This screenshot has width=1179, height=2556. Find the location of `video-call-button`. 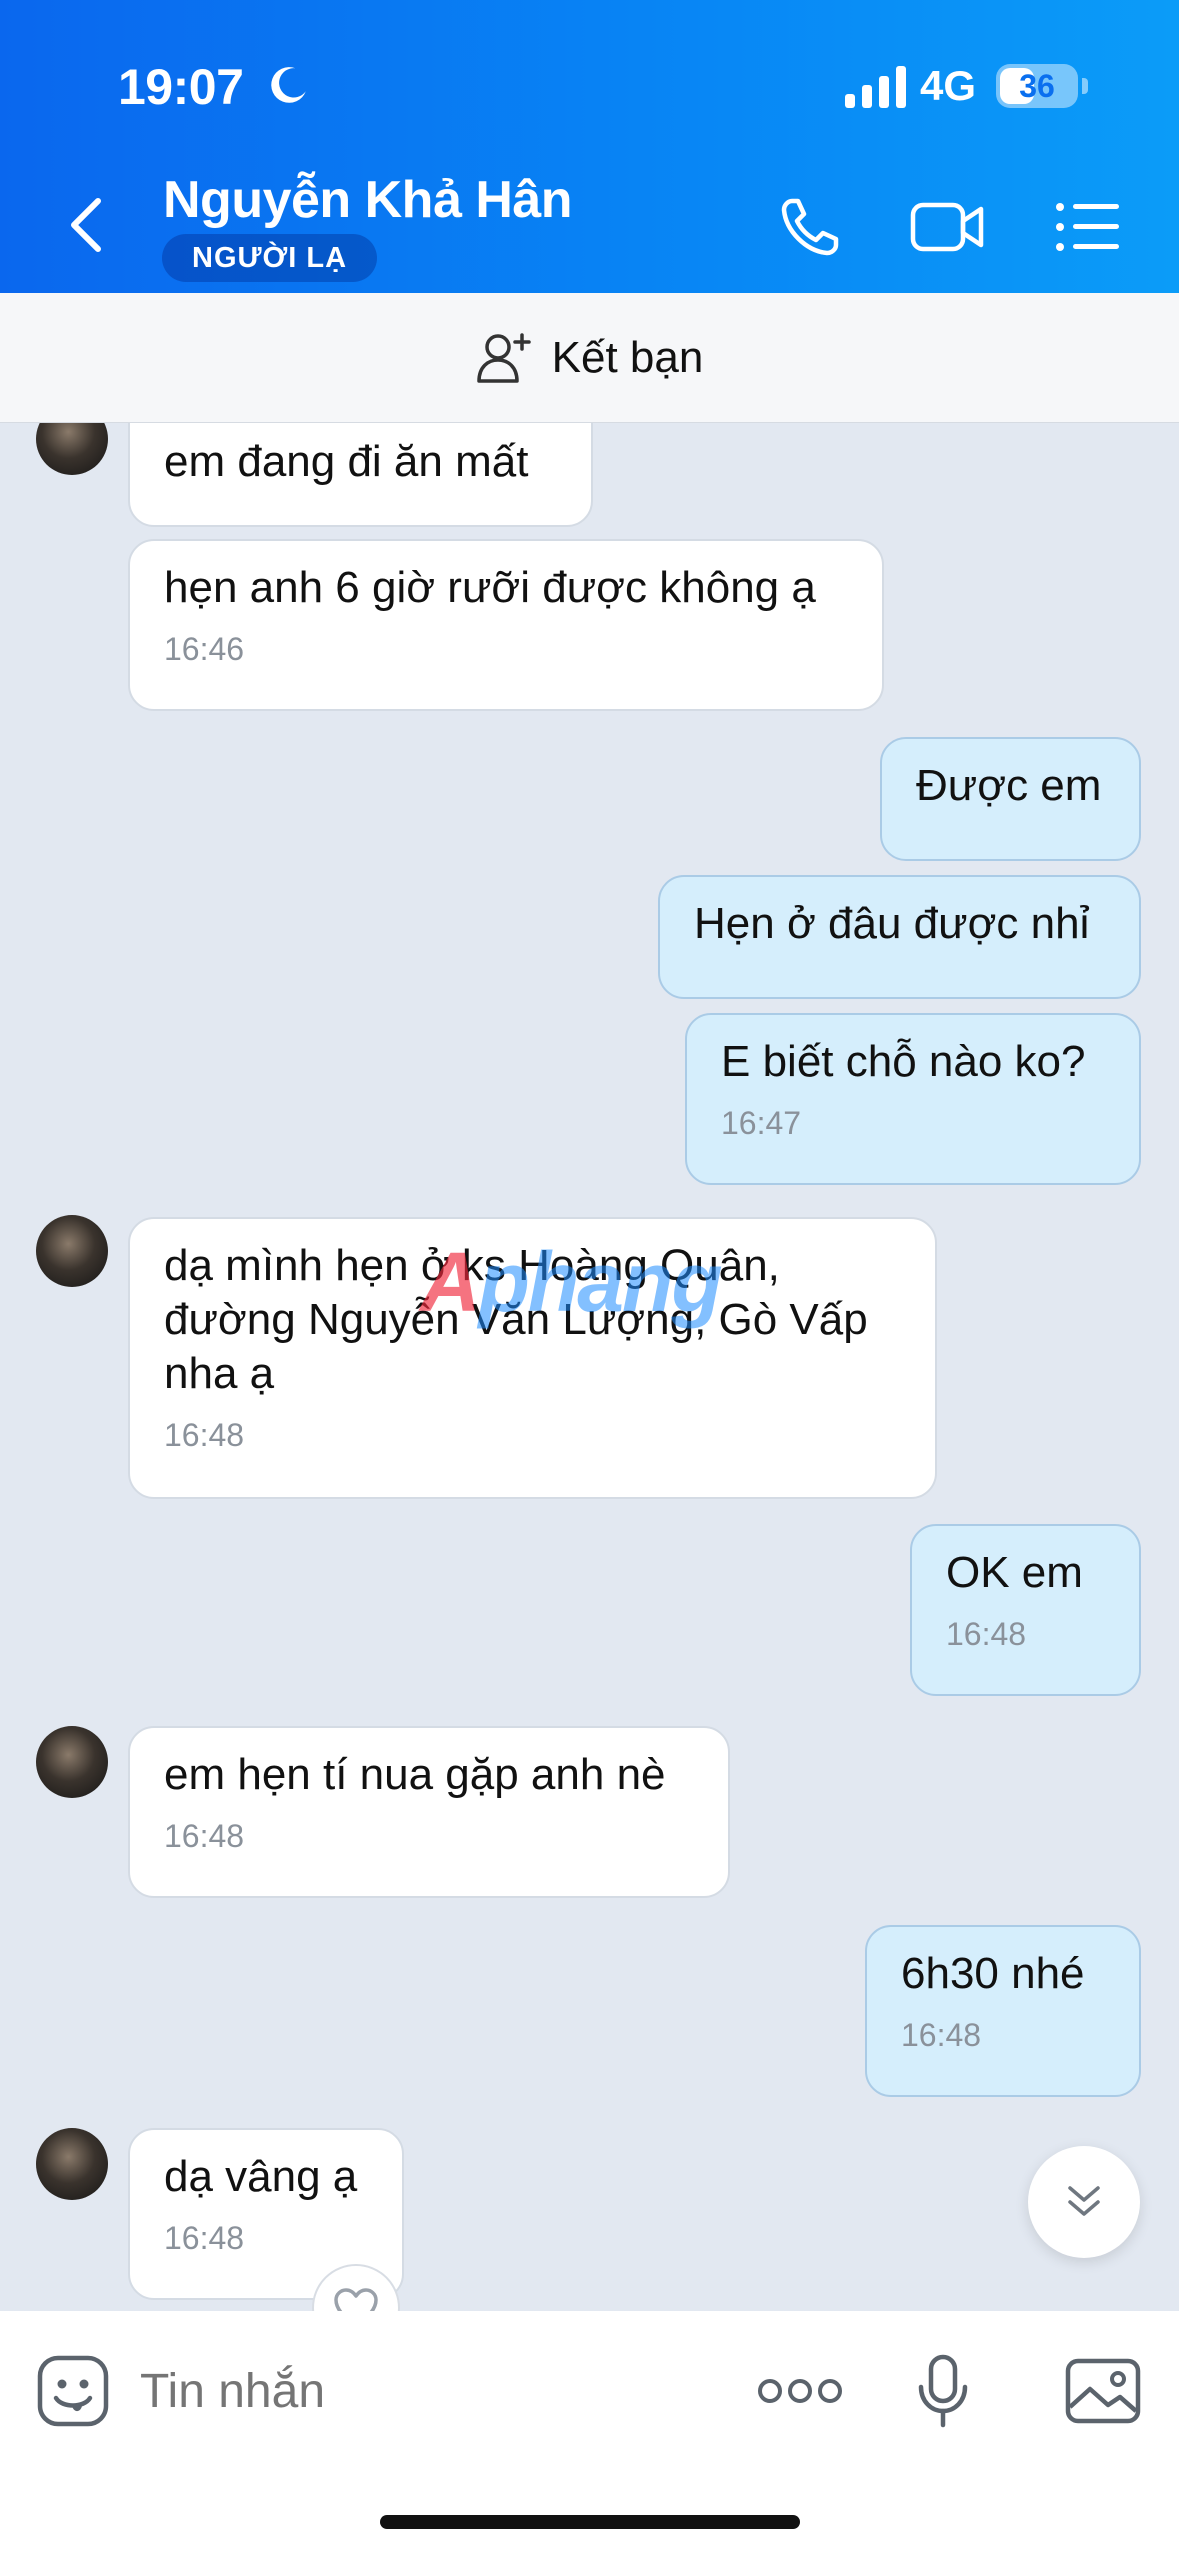

video-call-button is located at coordinates (948, 227).